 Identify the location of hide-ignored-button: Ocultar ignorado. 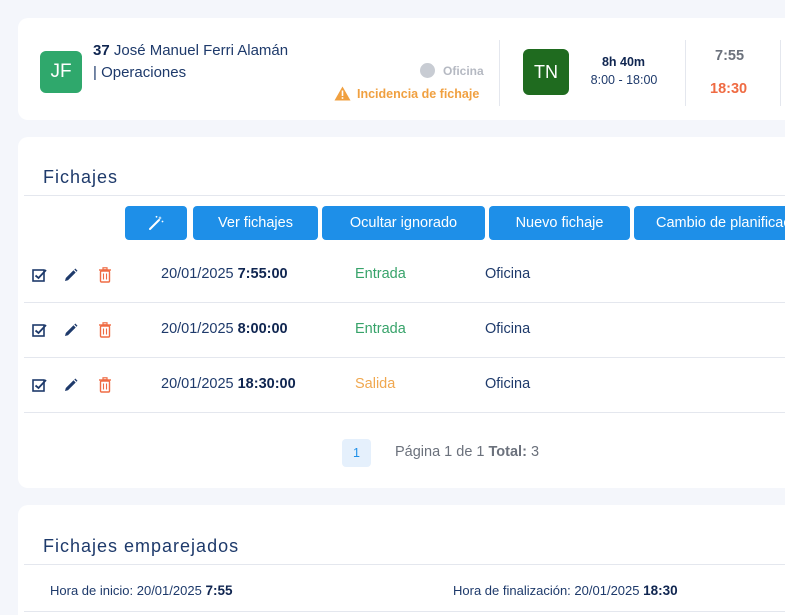
(403, 223).